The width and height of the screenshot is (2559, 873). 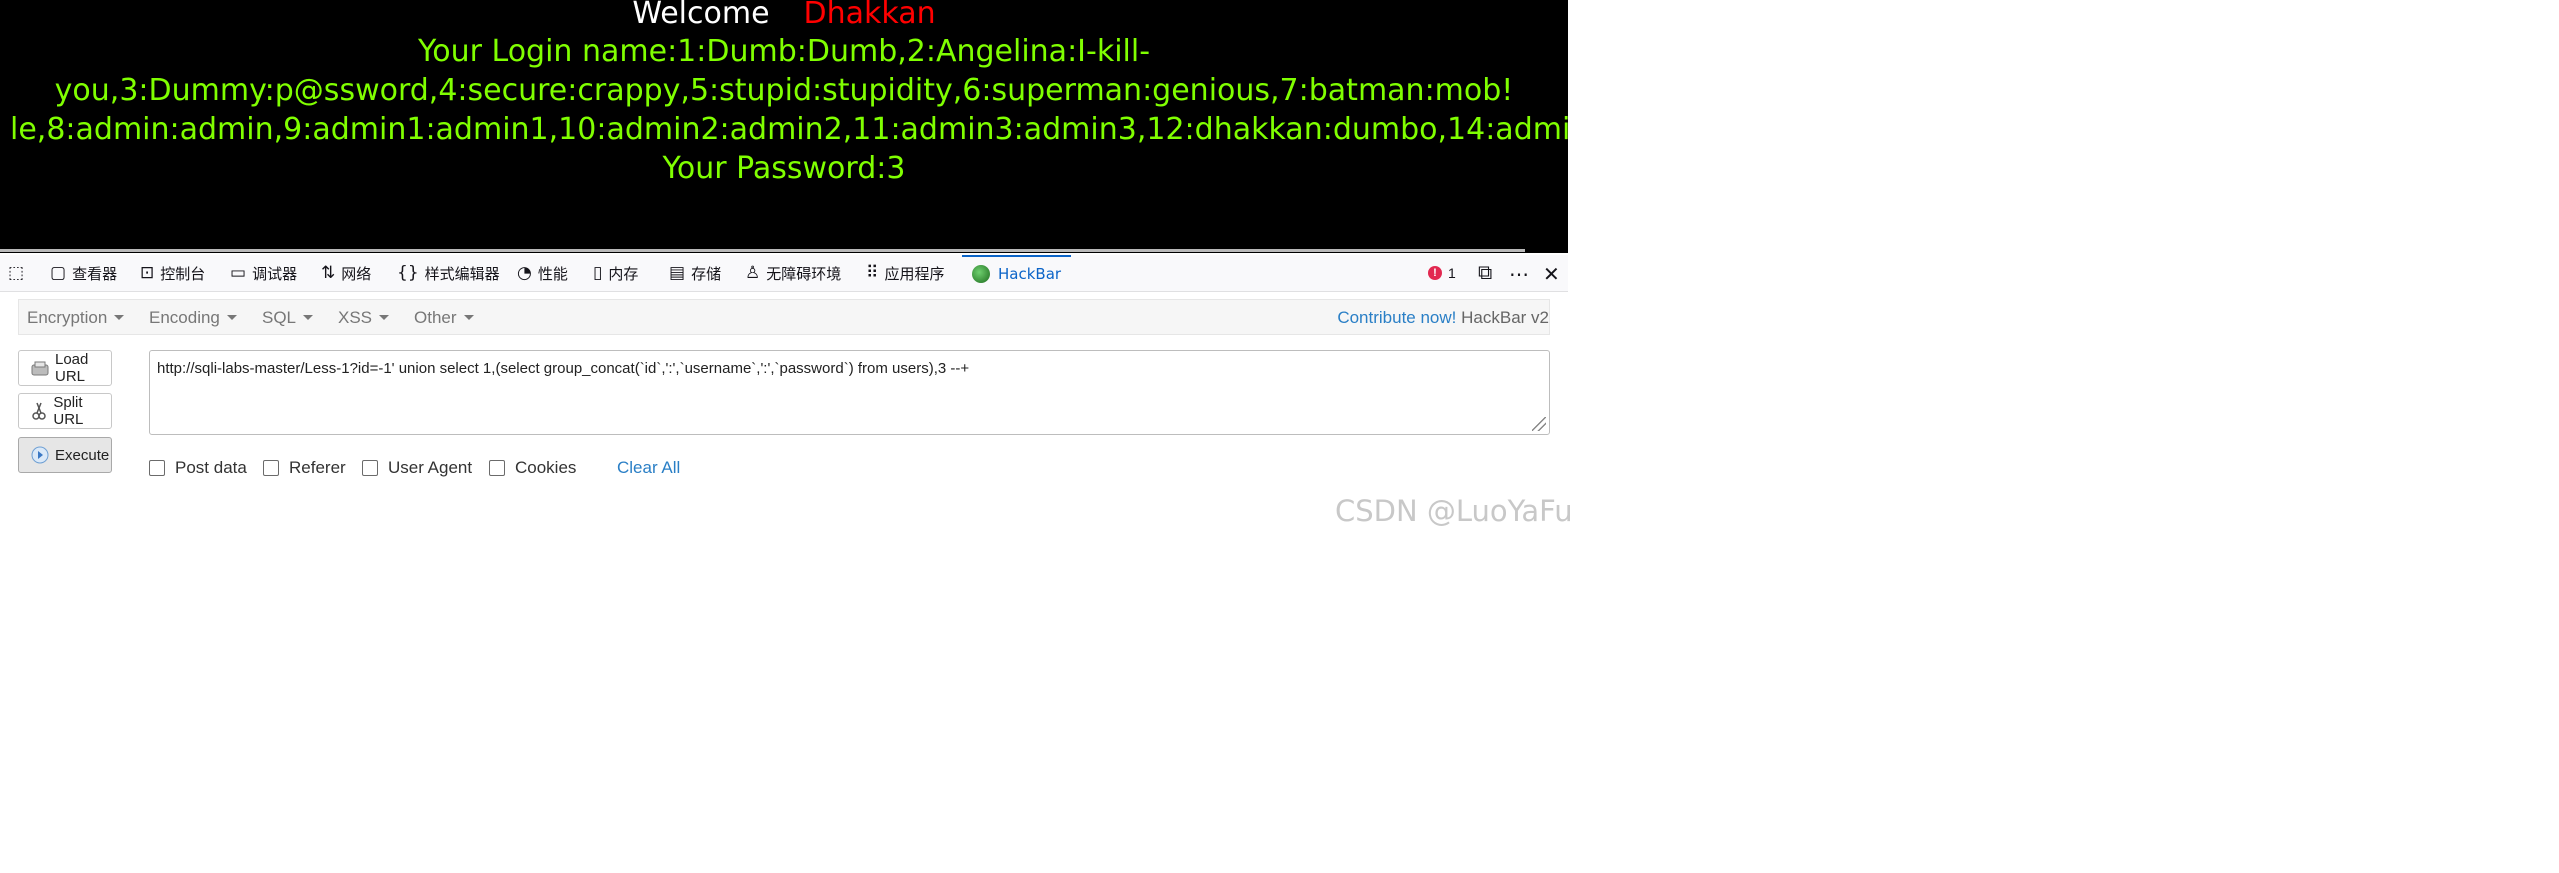 What do you see at coordinates (279, 317) in the screenshot?
I see `menu-label: SQL` at bounding box center [279, 317].